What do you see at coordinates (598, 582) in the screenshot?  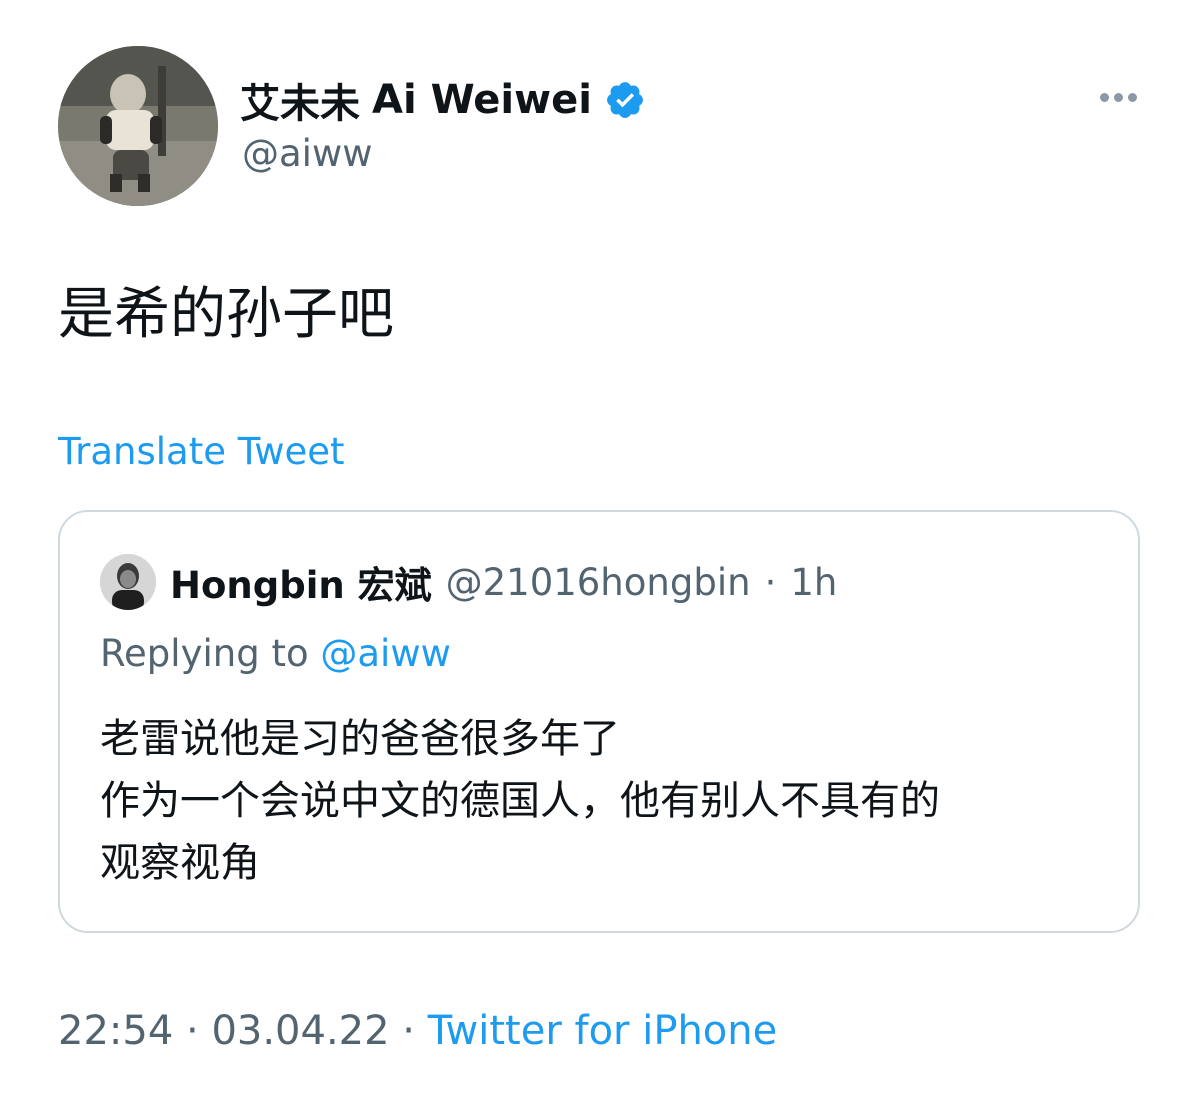 I see `quoted-author-handle: @21016hongbin` at bounding box center [598, 582].